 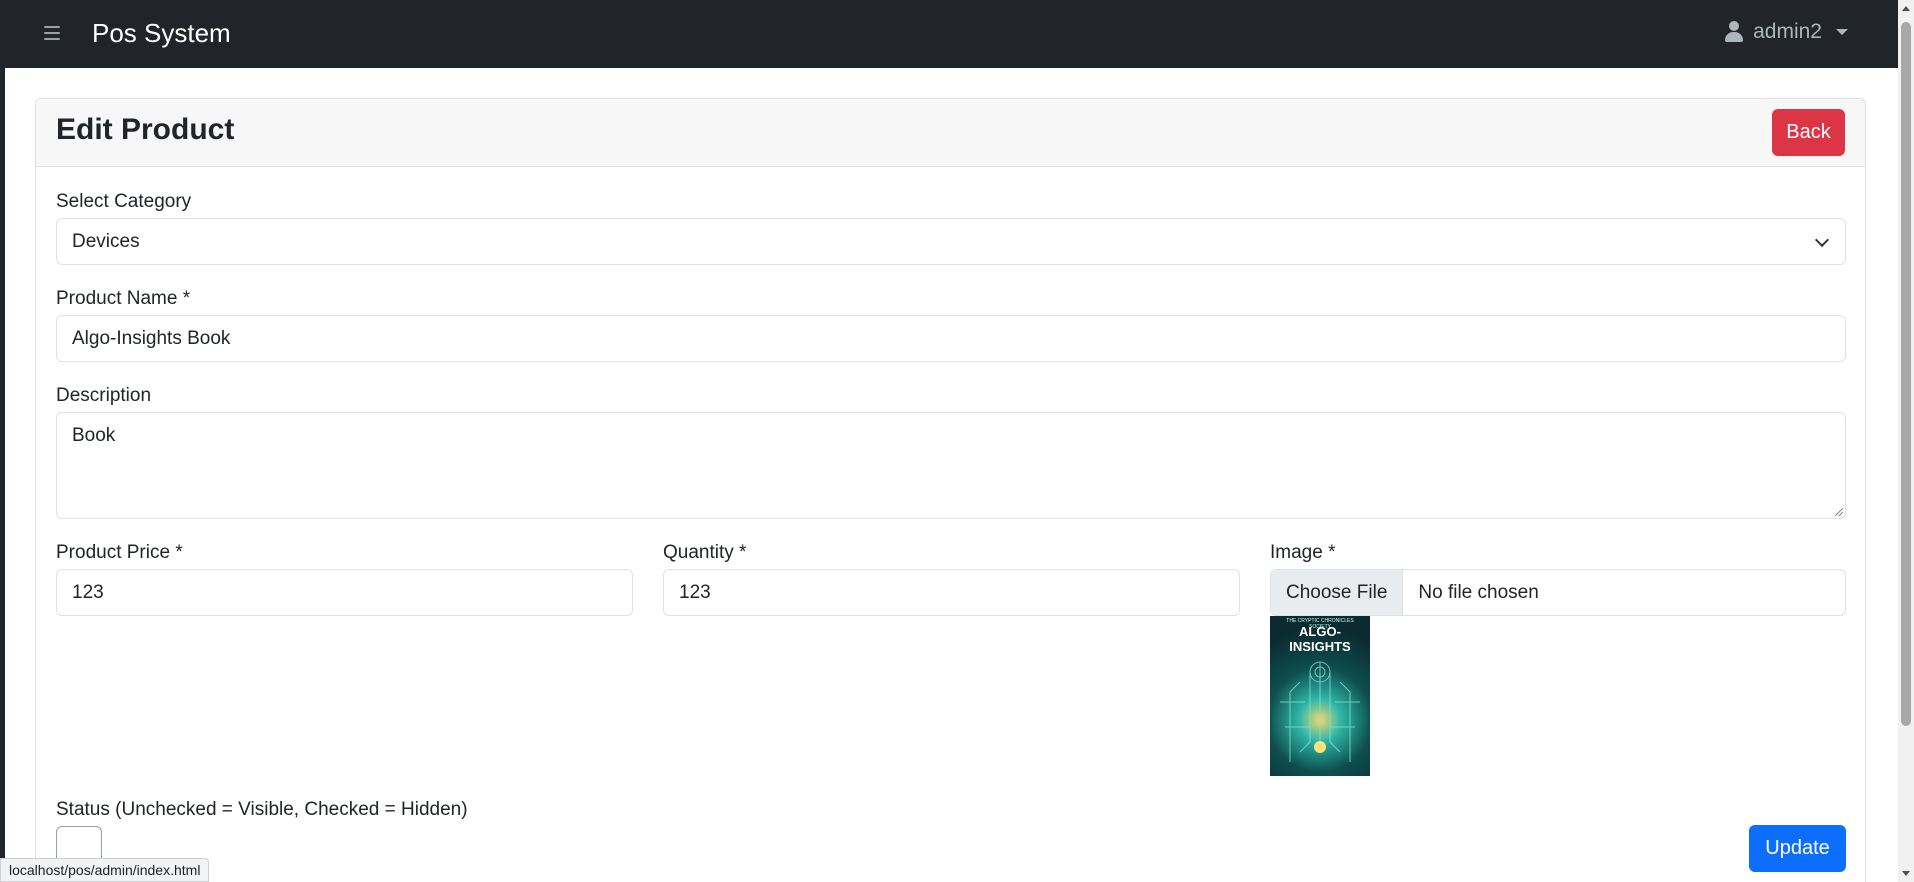 What do you see at coordinates (705, 552) in the screenshot?
I see `quantity-label: Quantity *` at bounding box center [705, 552].